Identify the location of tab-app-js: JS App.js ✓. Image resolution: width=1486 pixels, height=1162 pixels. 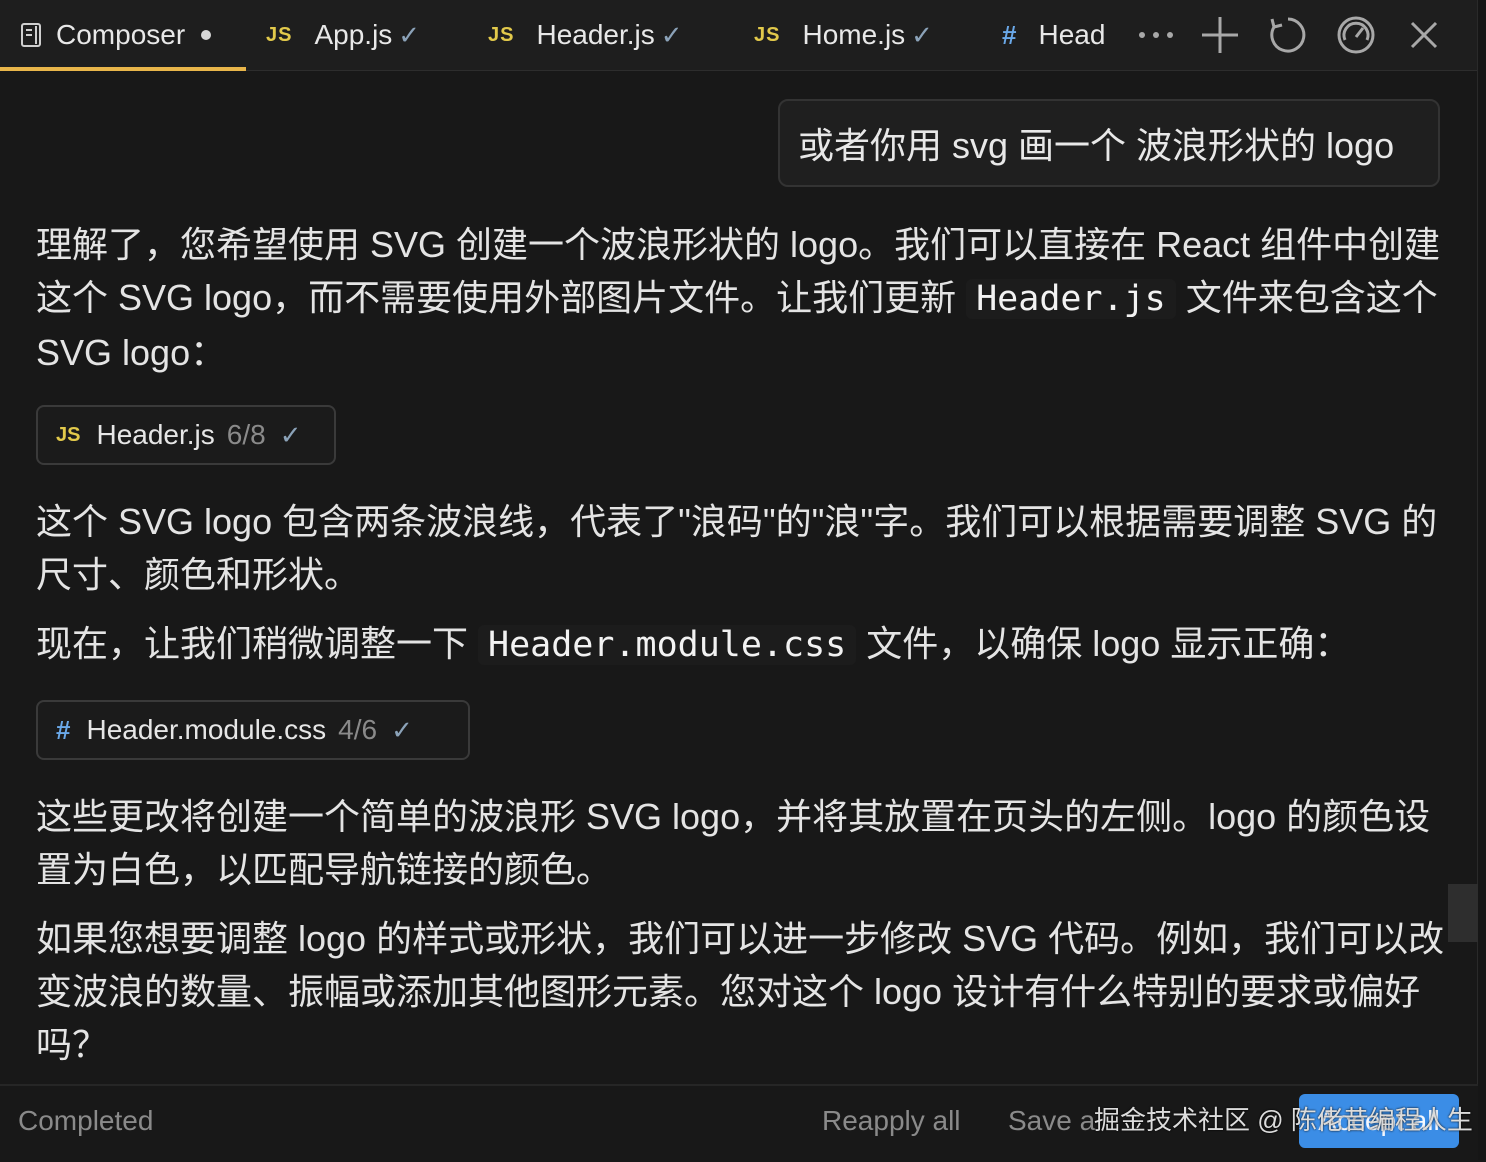
(357, 35).